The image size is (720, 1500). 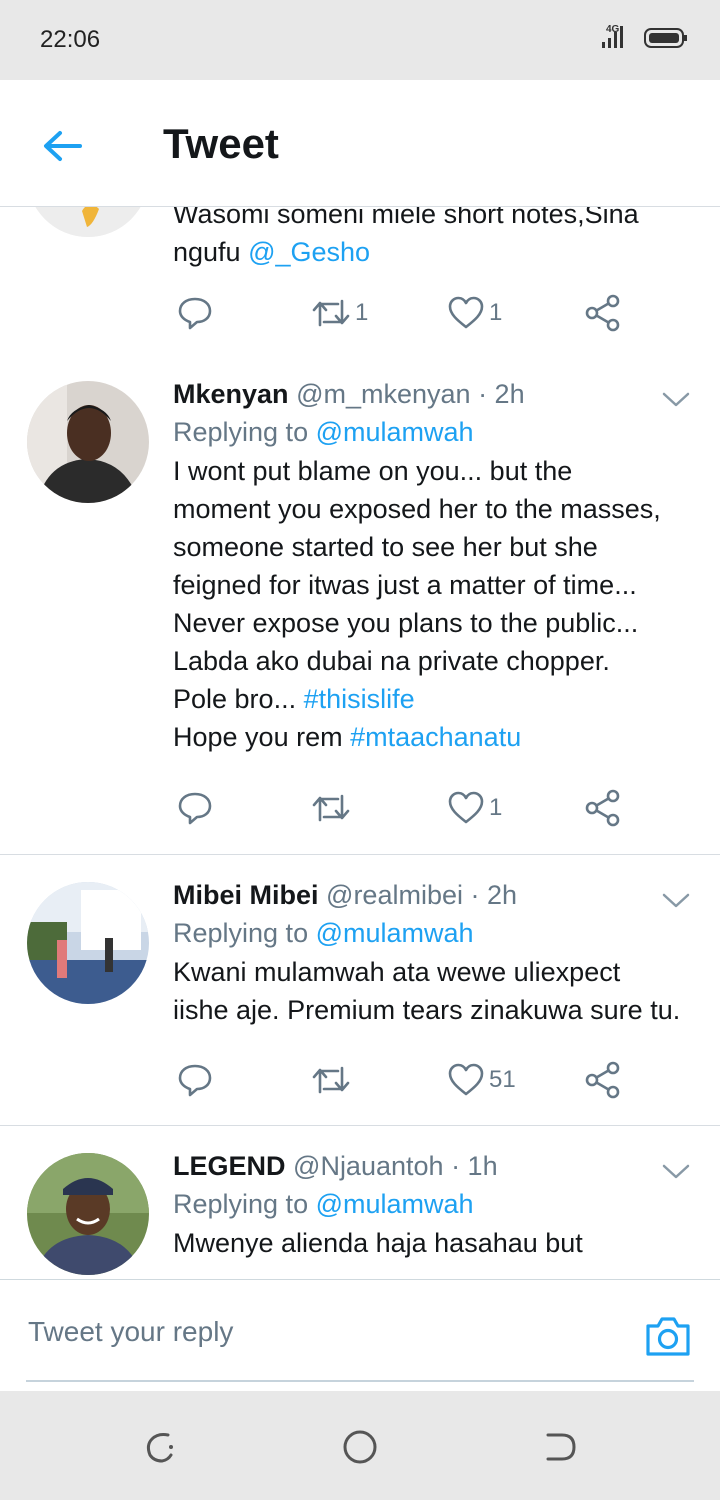 I want to click on reply-bar: Tweet your reply, so click(x=360, y=1335).